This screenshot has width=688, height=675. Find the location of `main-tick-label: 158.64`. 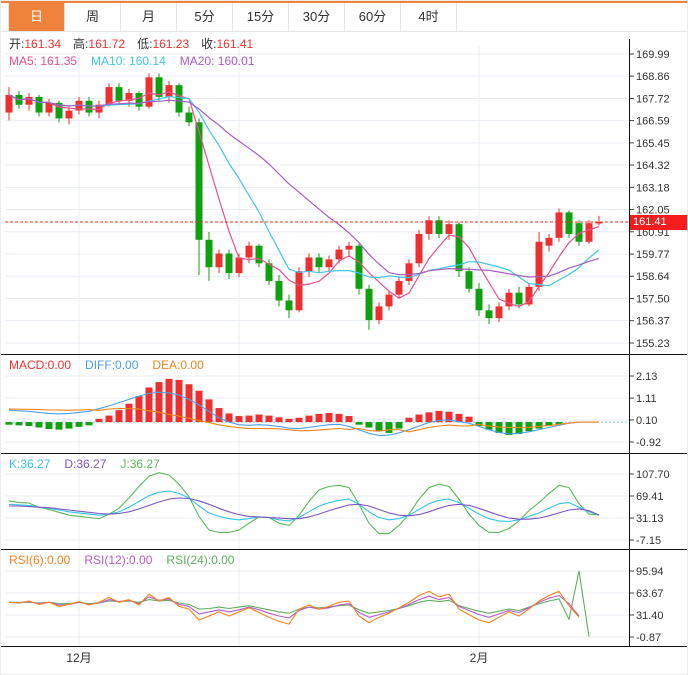

main-tick-label: 158.64 is located at coordinates (653, 277).